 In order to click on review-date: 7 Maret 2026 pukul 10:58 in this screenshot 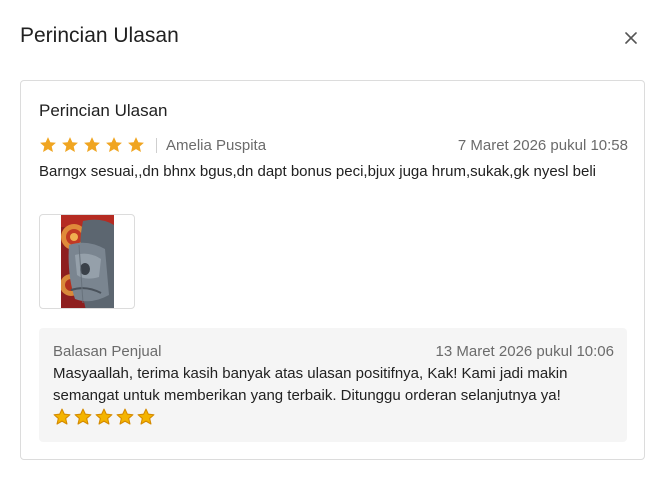, I will do `click(542, 145)`.